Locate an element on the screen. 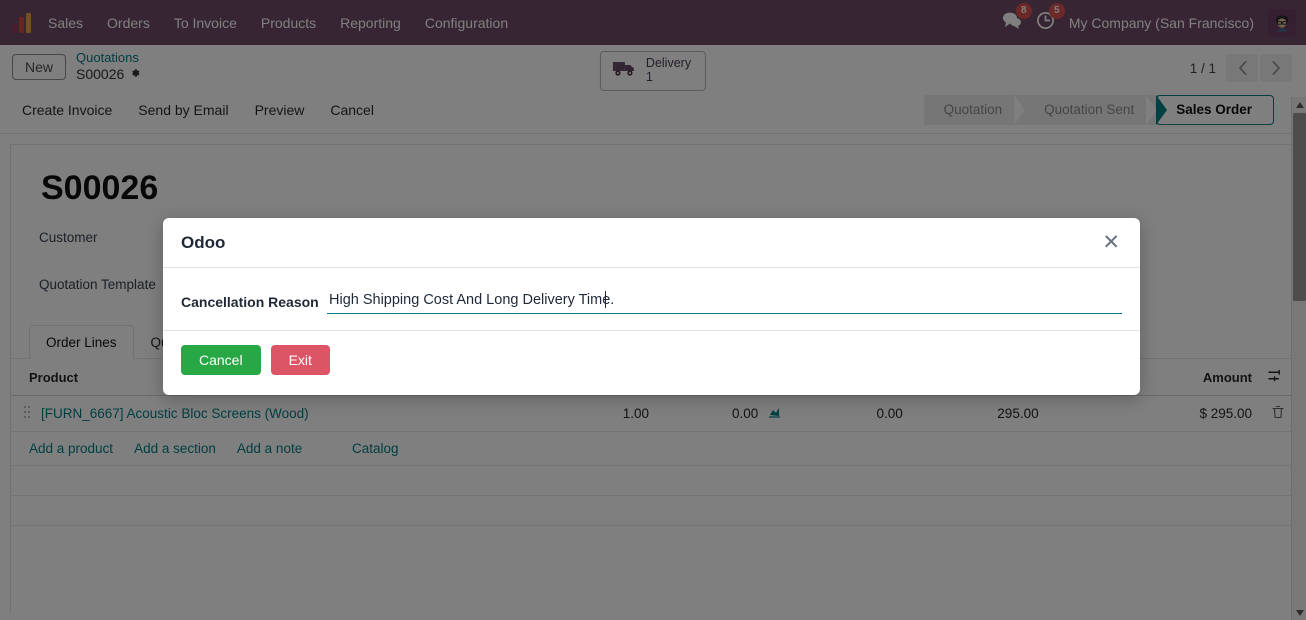 The width and height of the screenshot is (1306, 620). dialog-cancel-button: Cancel is located at coordinates (221, 360).